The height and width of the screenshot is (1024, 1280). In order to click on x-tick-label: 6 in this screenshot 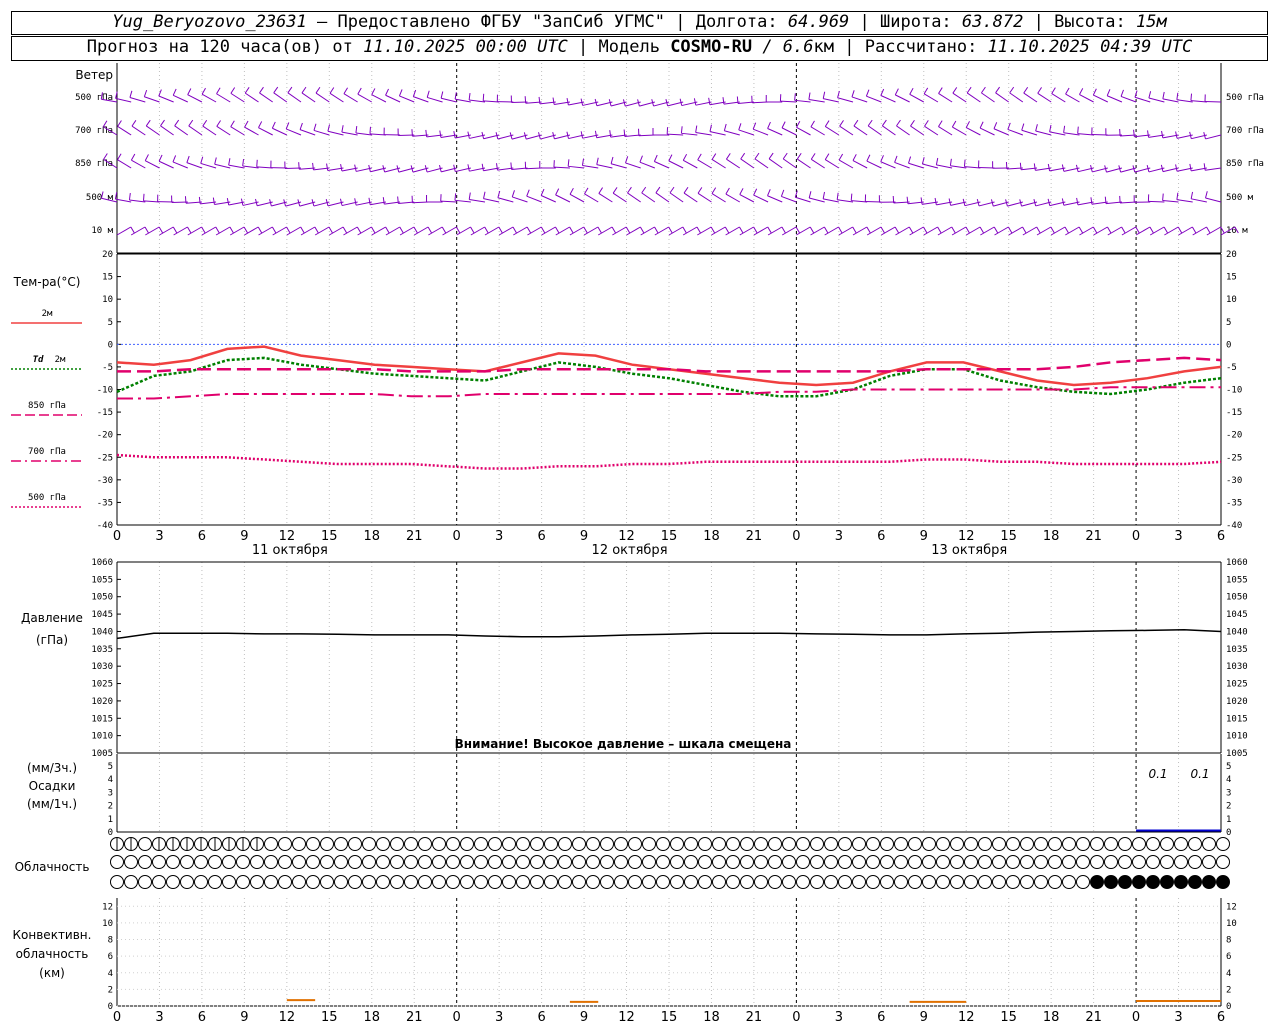, I will do `click(881, 536)`.